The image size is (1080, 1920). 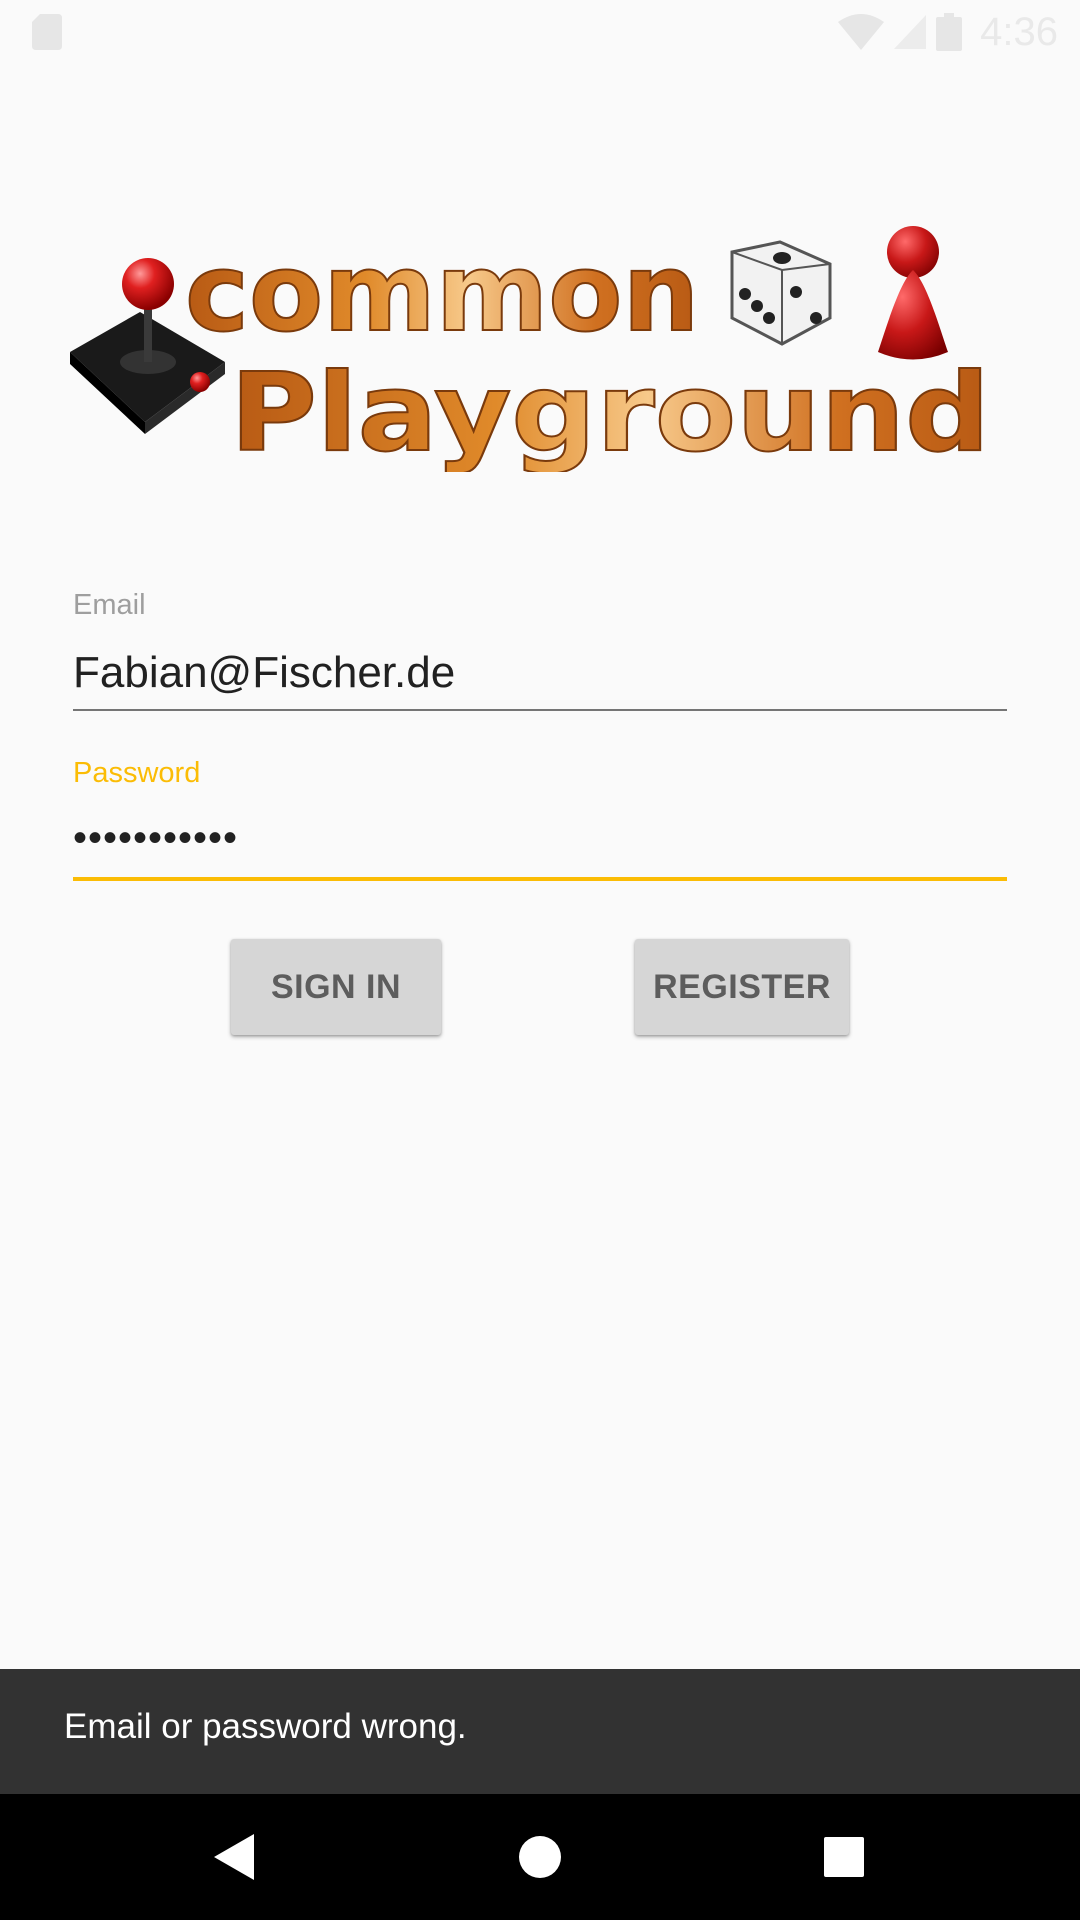 I want to click on back-icon, so click(x=234, y=1857).